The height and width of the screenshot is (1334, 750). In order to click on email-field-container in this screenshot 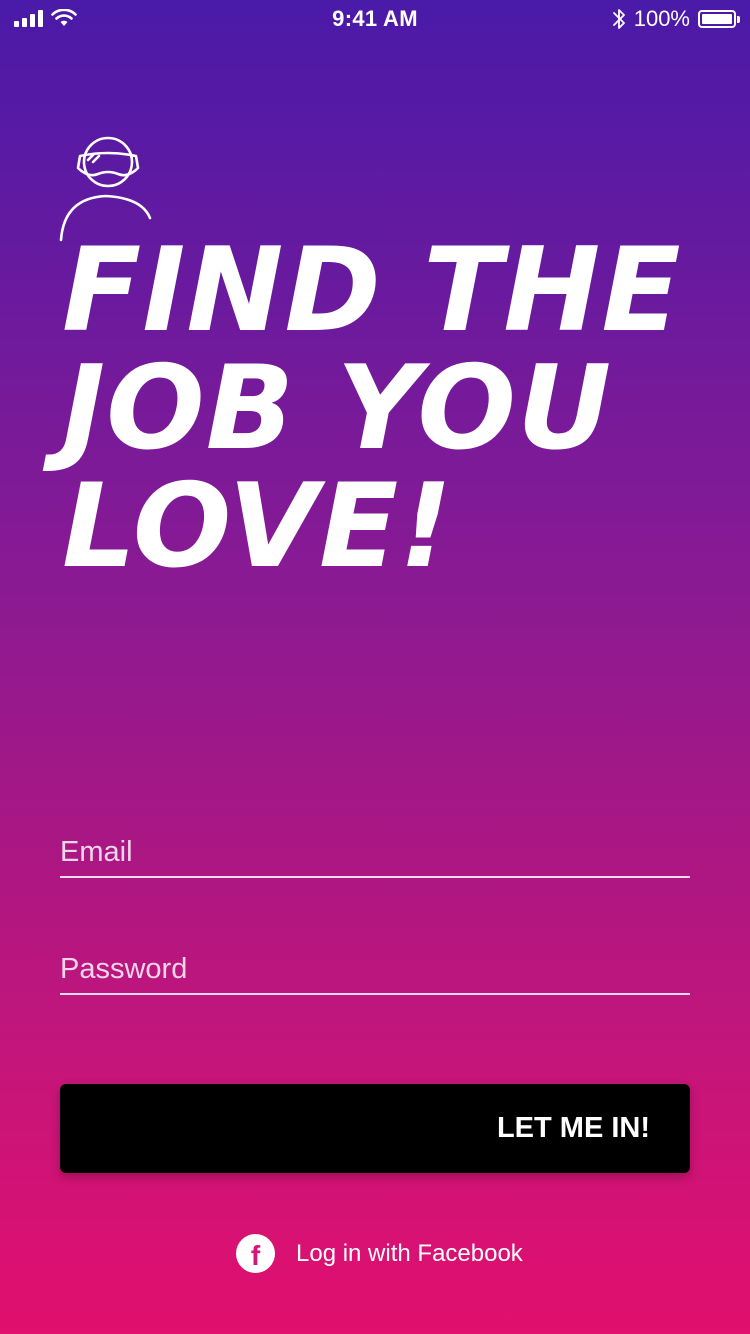, I will do `click(375, 854)`.